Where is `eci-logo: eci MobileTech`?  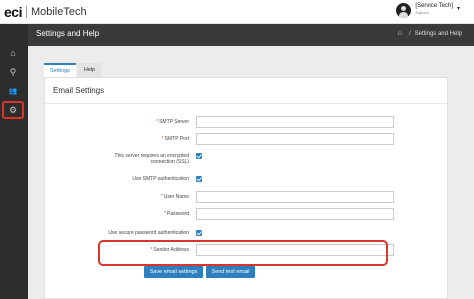
eci-logo: eci MobileTech is located at coordinates (45, 12).